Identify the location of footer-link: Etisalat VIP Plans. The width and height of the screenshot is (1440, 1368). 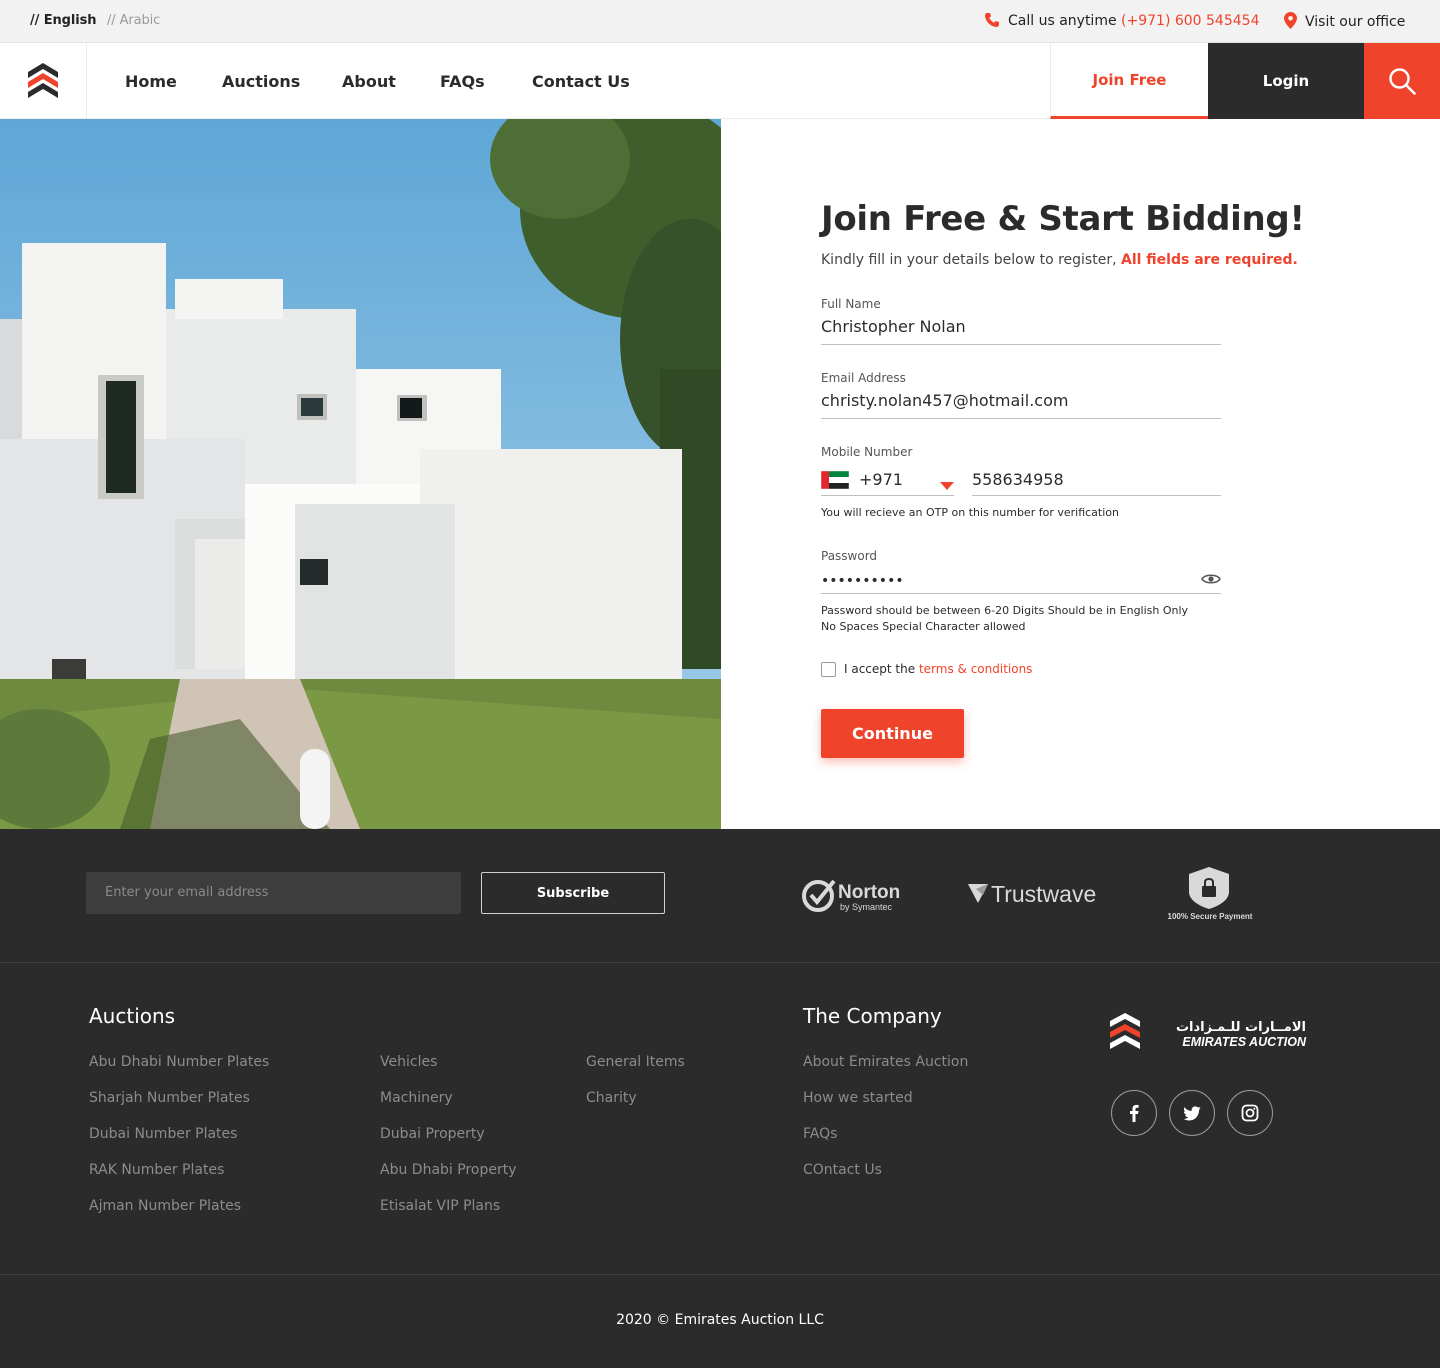
(440, 1206).